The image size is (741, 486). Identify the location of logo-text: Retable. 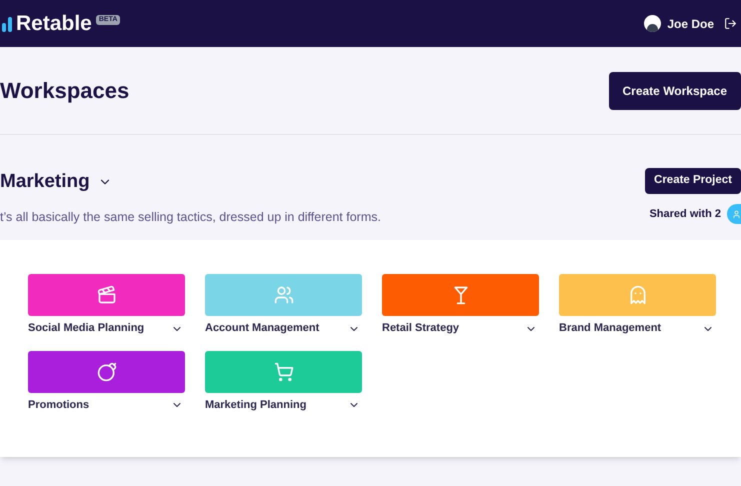
(54, 23).